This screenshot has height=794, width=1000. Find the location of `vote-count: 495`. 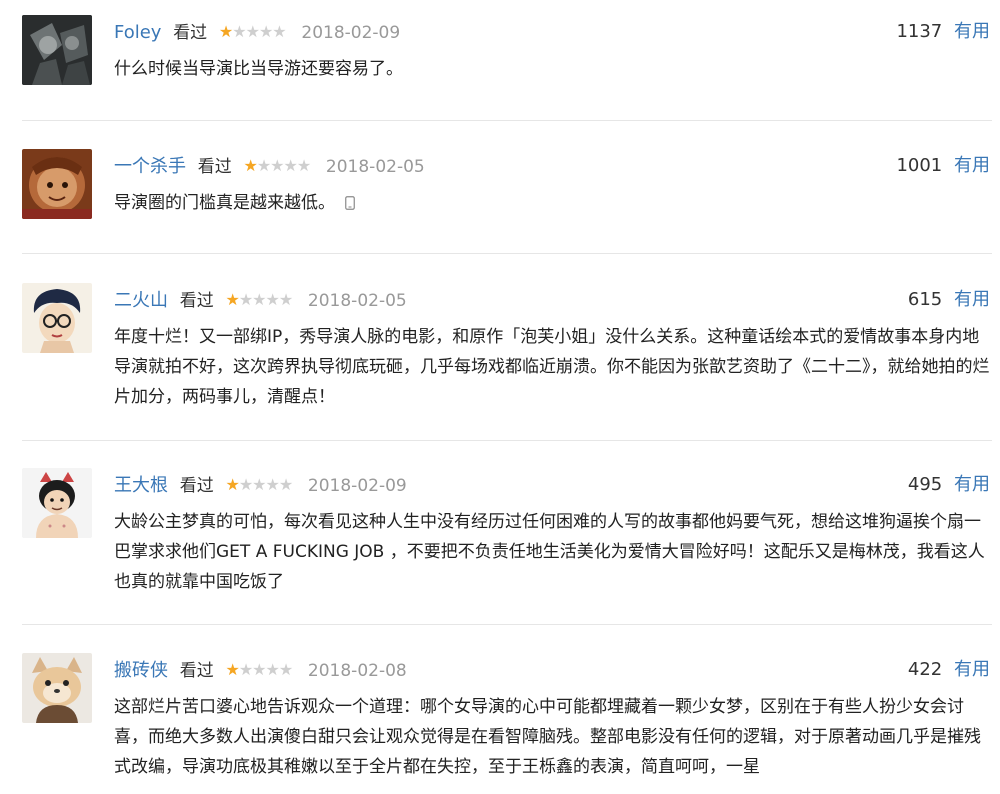

vote-count: 495 is located at coordinates (925, 484).